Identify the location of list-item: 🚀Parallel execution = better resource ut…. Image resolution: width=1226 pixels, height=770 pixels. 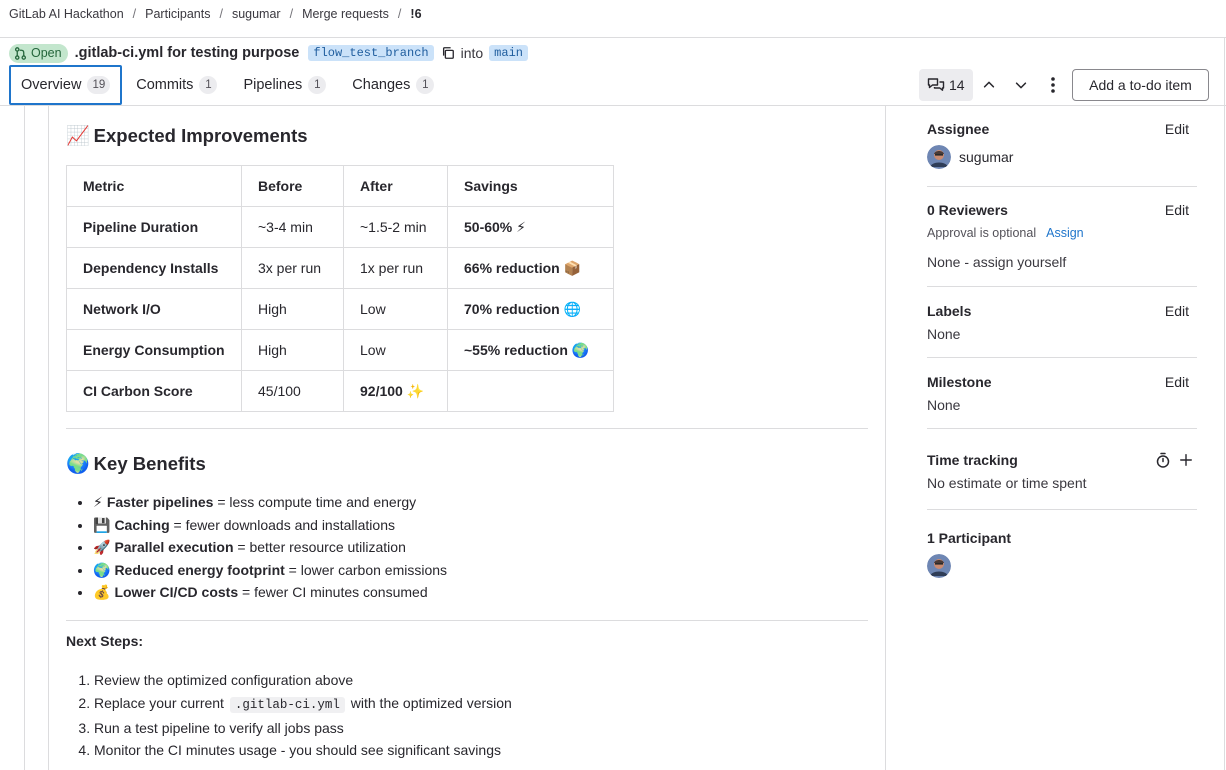
(270, 547).